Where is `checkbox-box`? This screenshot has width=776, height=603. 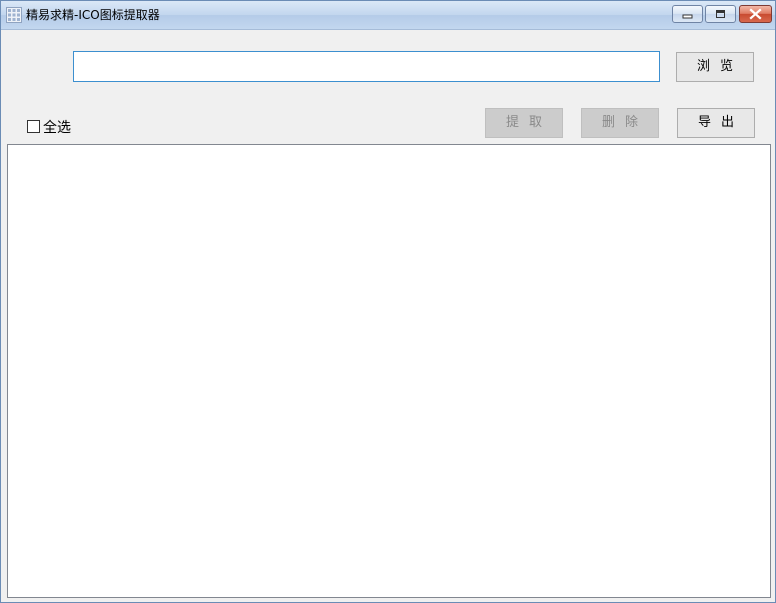 checkbox-box is located at coordinates (33, 126).